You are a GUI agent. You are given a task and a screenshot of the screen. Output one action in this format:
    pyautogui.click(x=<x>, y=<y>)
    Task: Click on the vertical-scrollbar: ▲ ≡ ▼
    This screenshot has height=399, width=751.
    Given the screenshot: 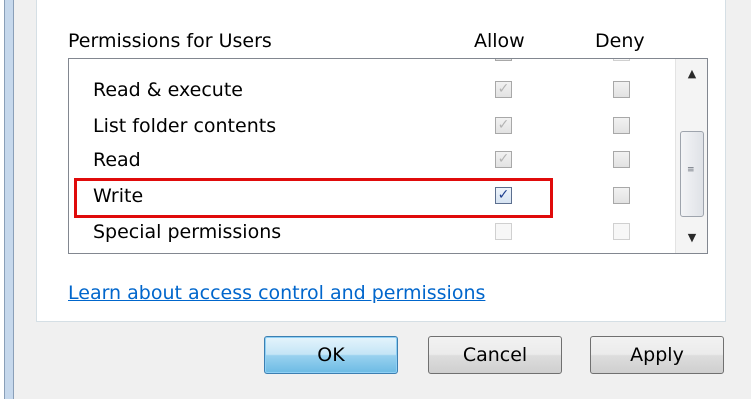 What is the action you would take?
    pyautogui.click(x=691, y=156)
    